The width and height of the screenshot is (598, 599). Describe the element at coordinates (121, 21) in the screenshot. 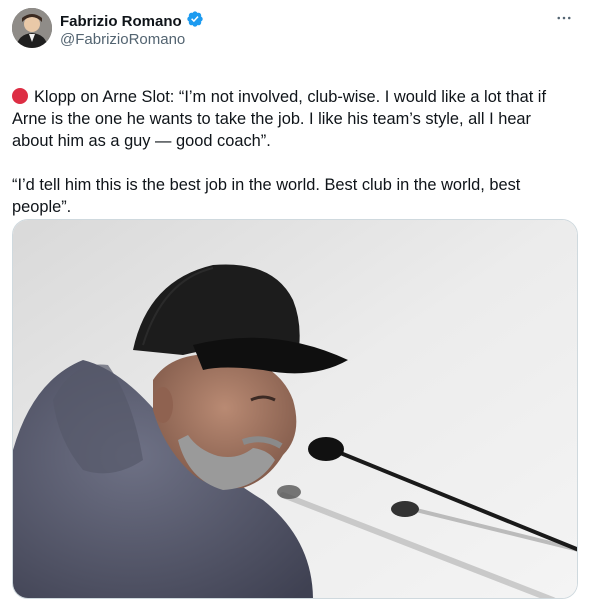

I see `author-name: Fabrizio Romano` at that location.